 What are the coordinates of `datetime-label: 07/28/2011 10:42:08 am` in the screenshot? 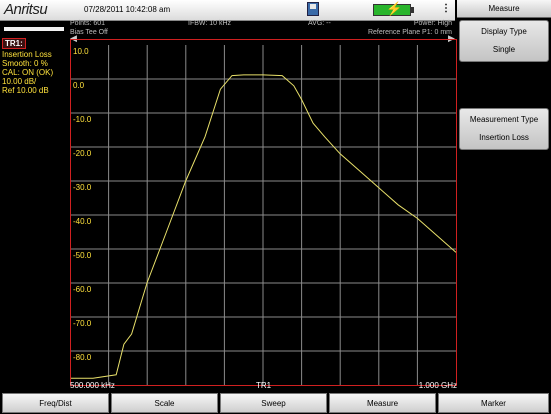 It's located at (127, 9).